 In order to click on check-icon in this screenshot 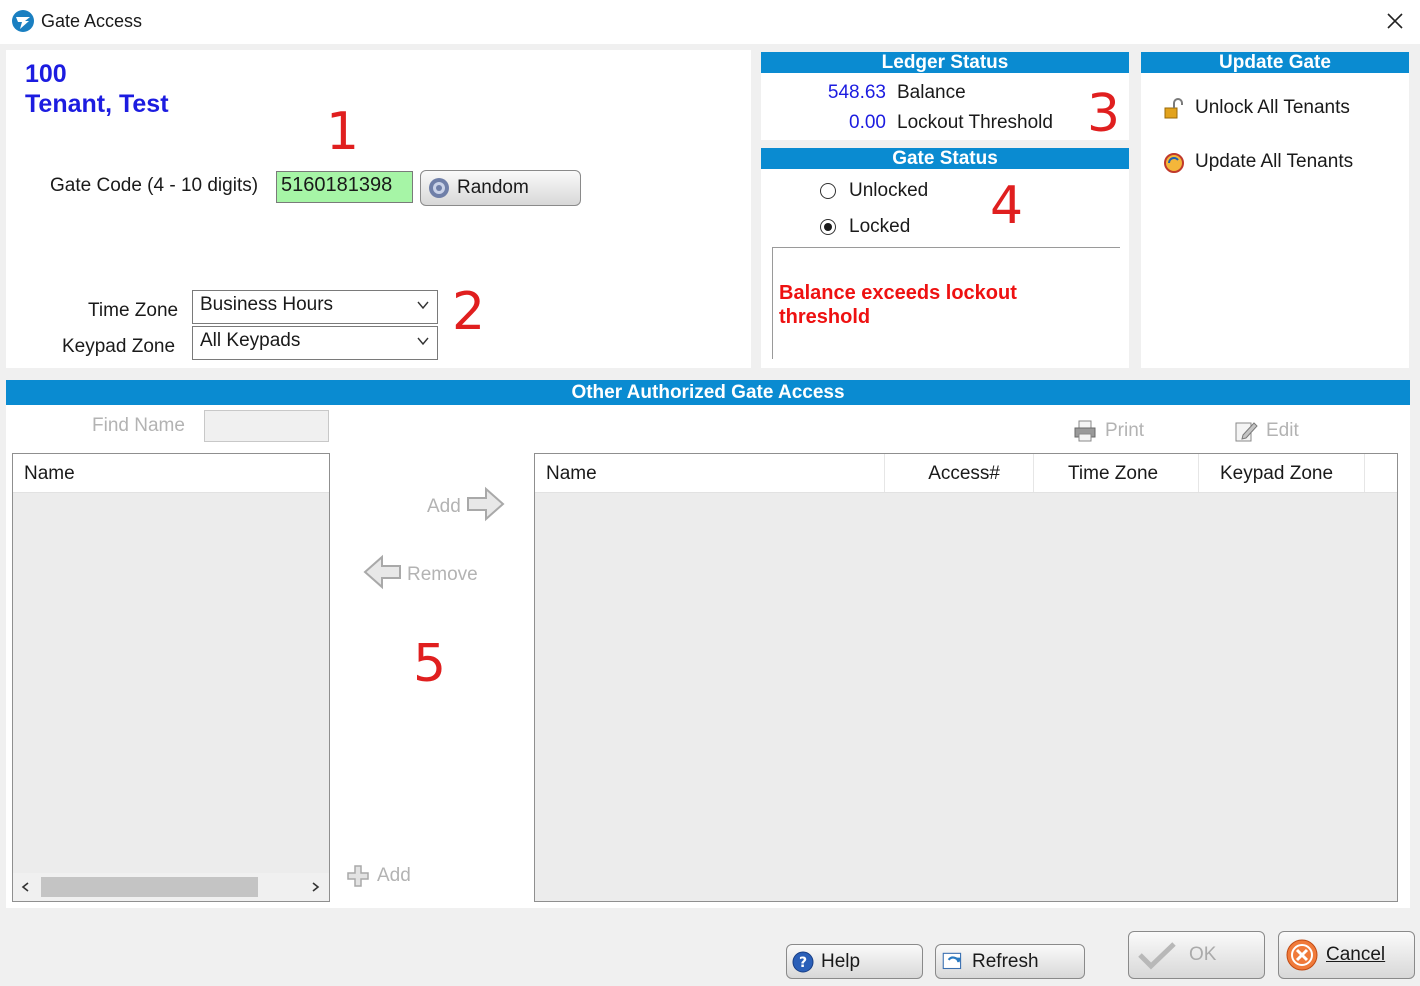, I will do `click(1157, 956)`.